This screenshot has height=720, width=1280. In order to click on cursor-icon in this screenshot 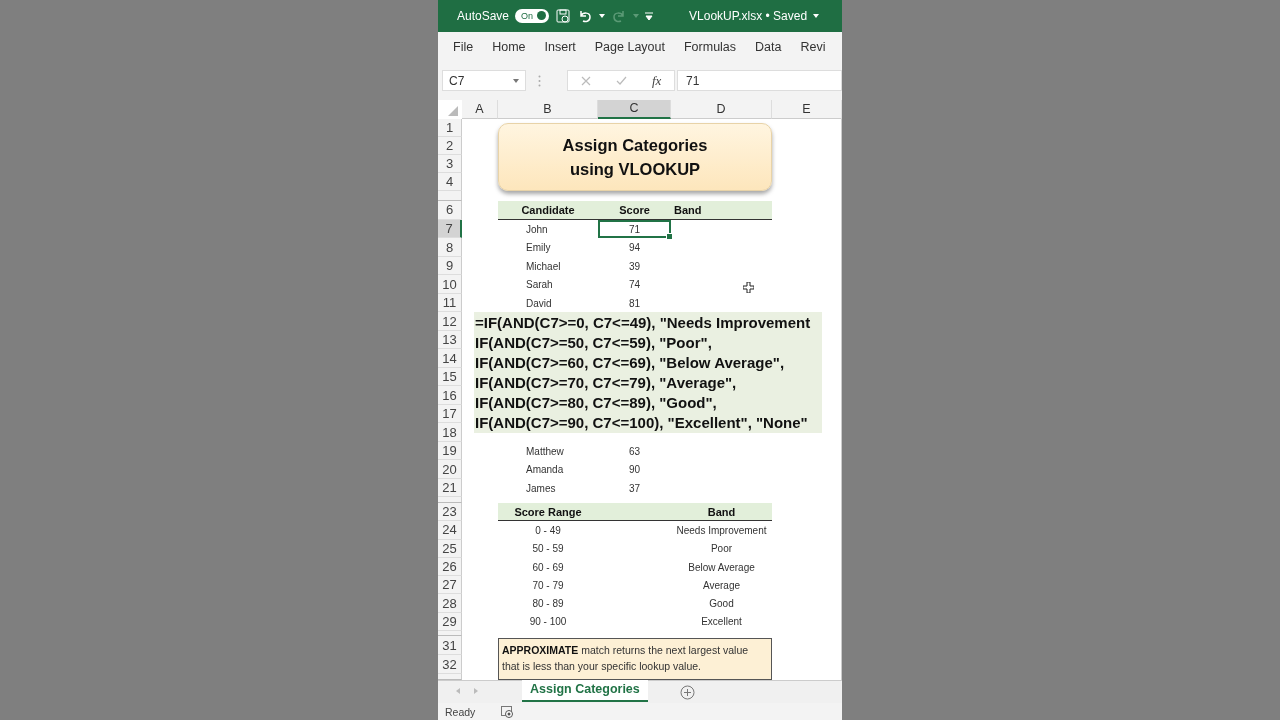, I will do `click(748, 287)`.